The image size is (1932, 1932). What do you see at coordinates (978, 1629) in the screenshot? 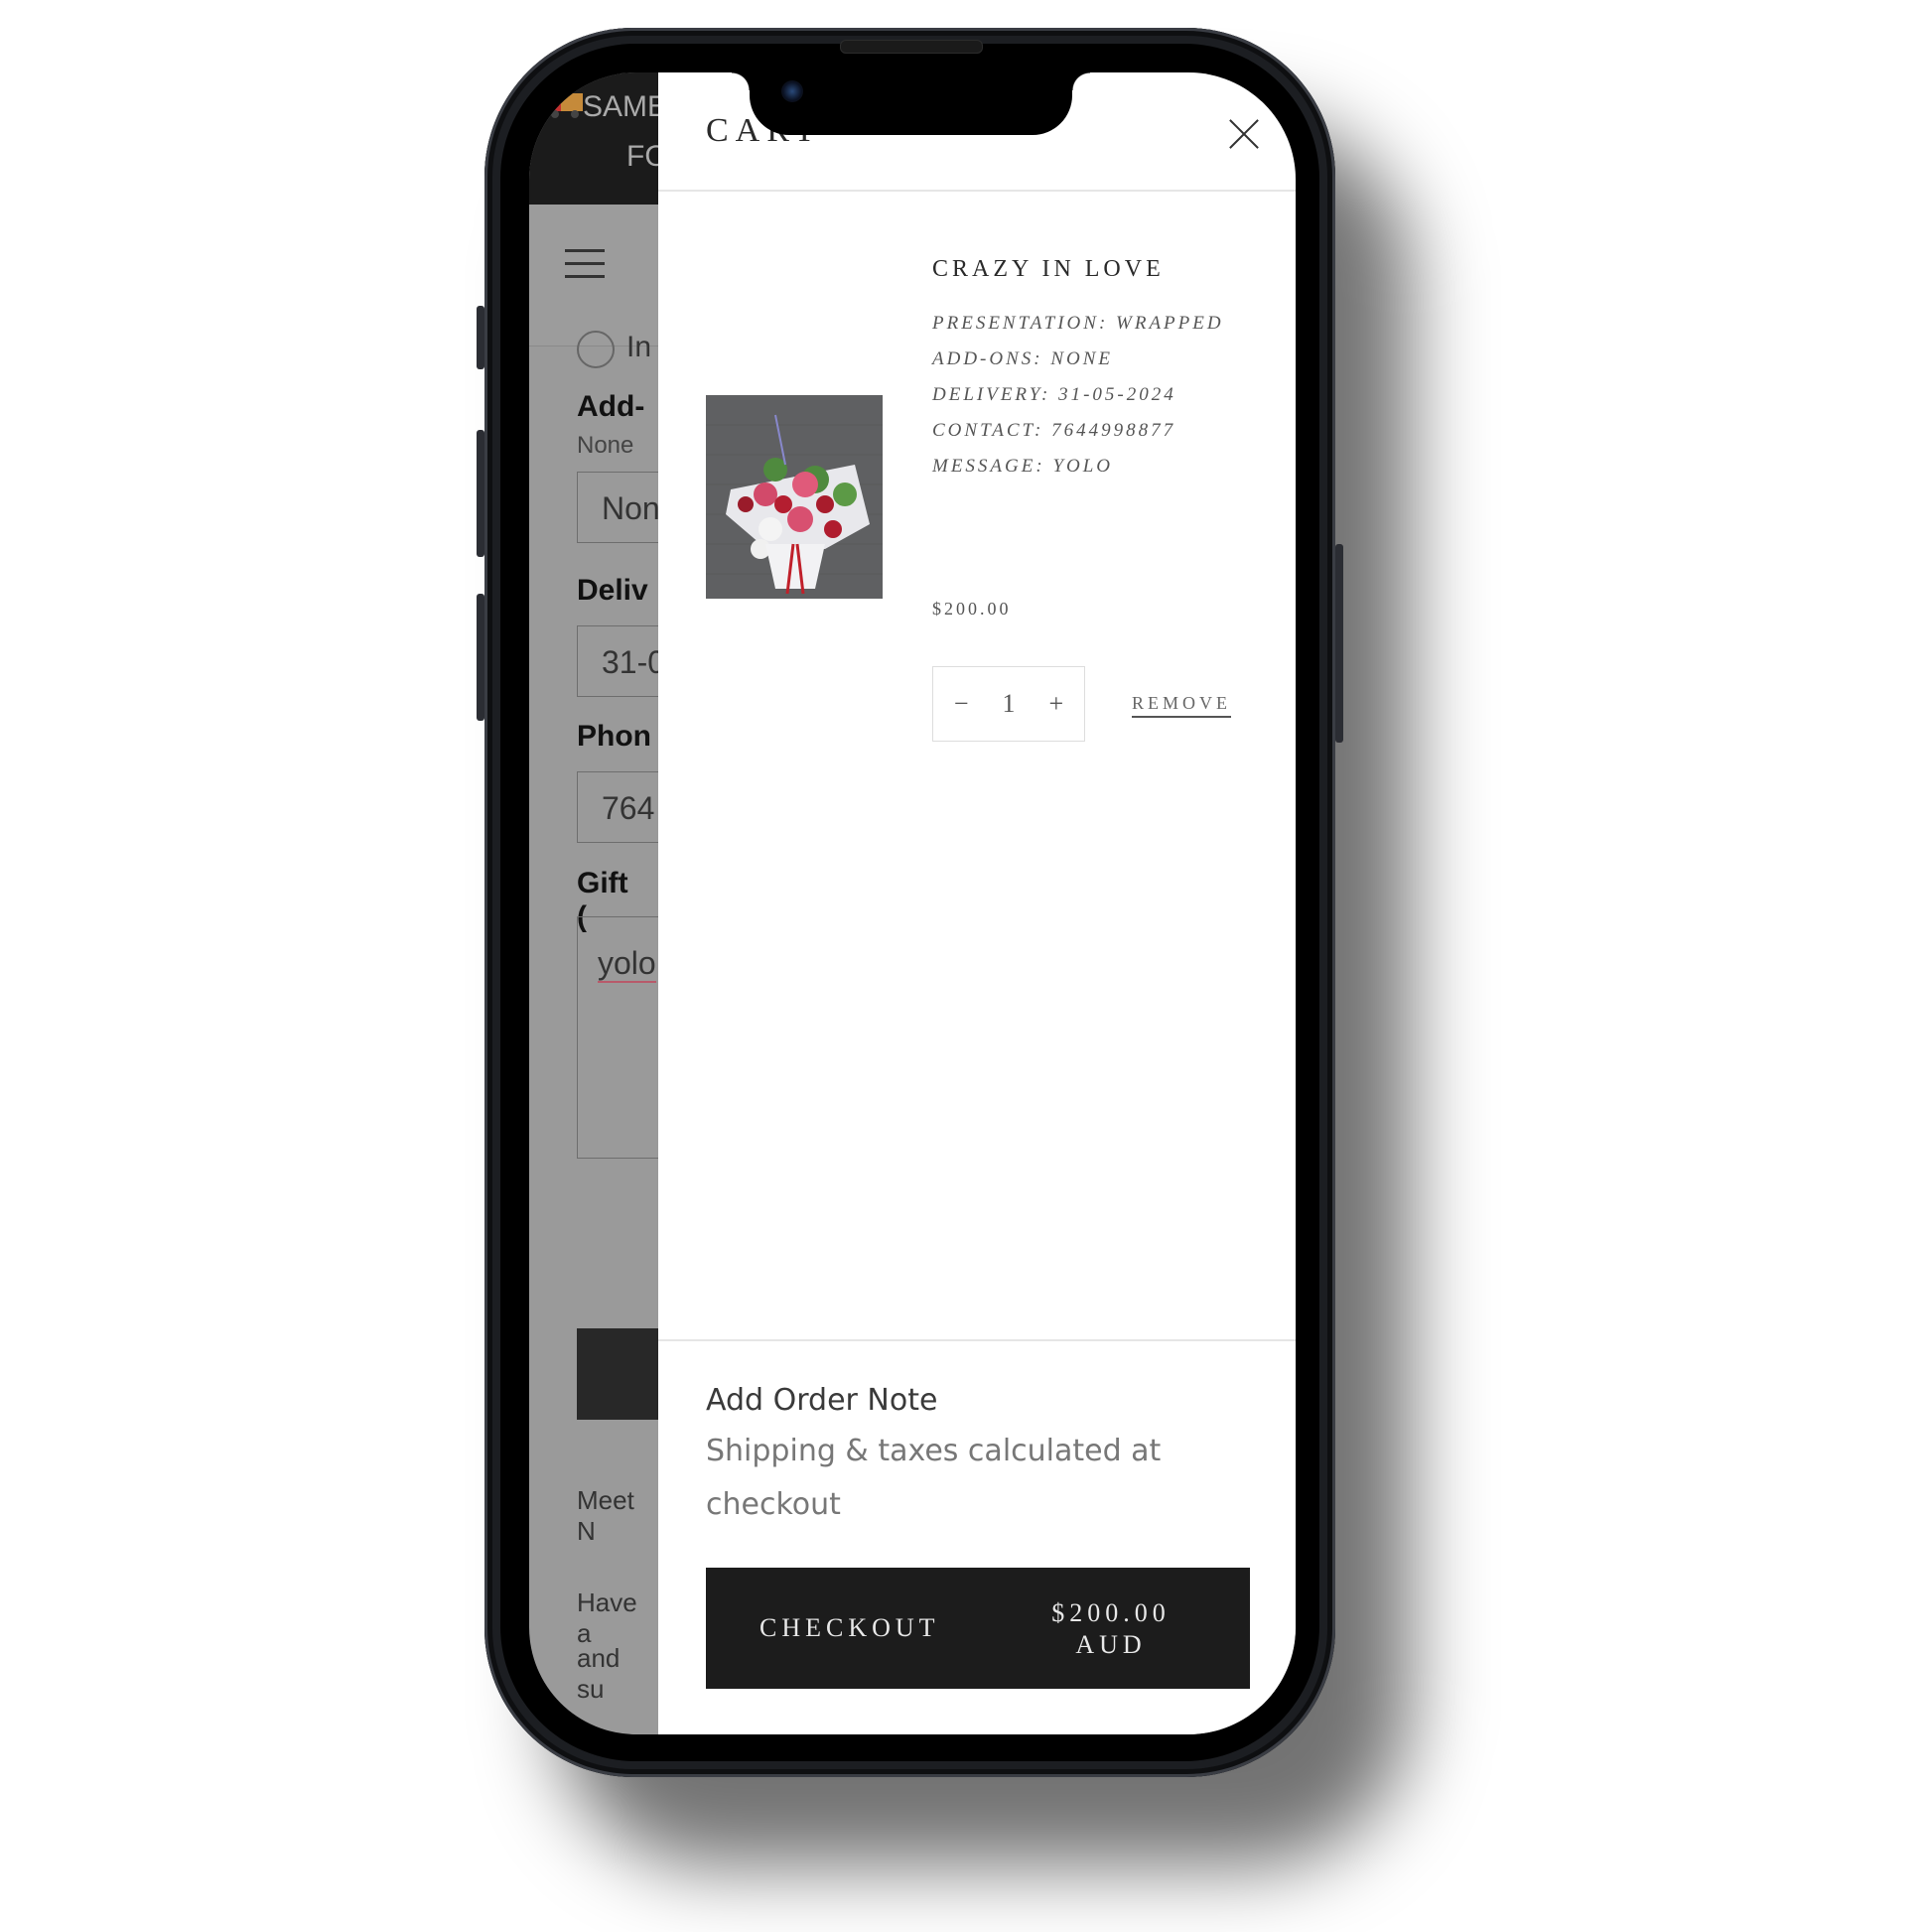
I see `checkout-button: CHECKOUT $200.00 AUD` at bounding box center [978, 1629].